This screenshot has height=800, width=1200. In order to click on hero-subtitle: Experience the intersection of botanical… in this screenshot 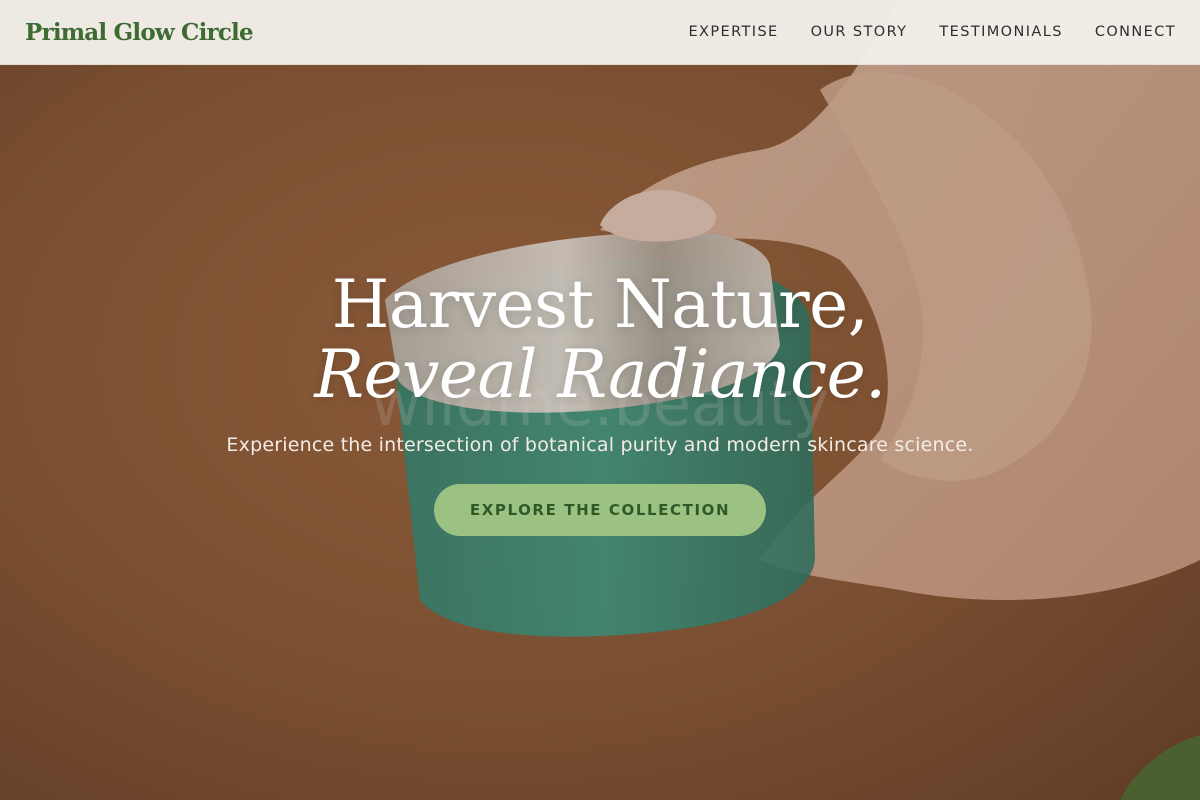, I will do `click(600, 445)`.